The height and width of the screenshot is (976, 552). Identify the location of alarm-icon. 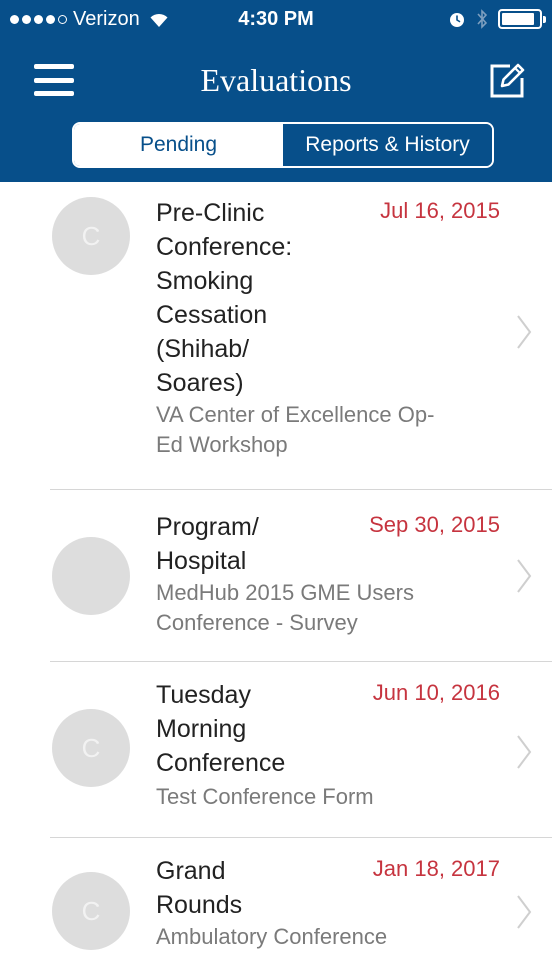
(457, 20).